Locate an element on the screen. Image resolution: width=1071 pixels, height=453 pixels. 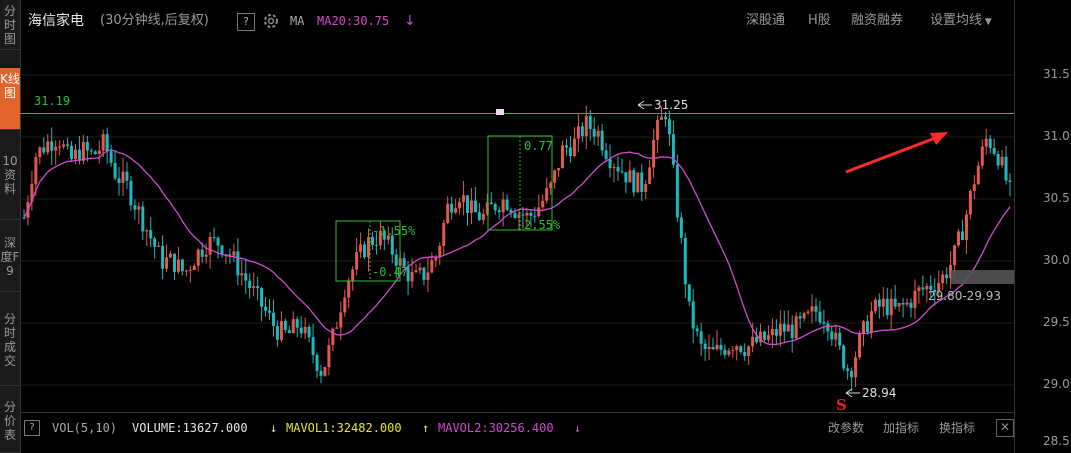
switch-indicator-button: 换指标 is located at coordinates (957, 428).